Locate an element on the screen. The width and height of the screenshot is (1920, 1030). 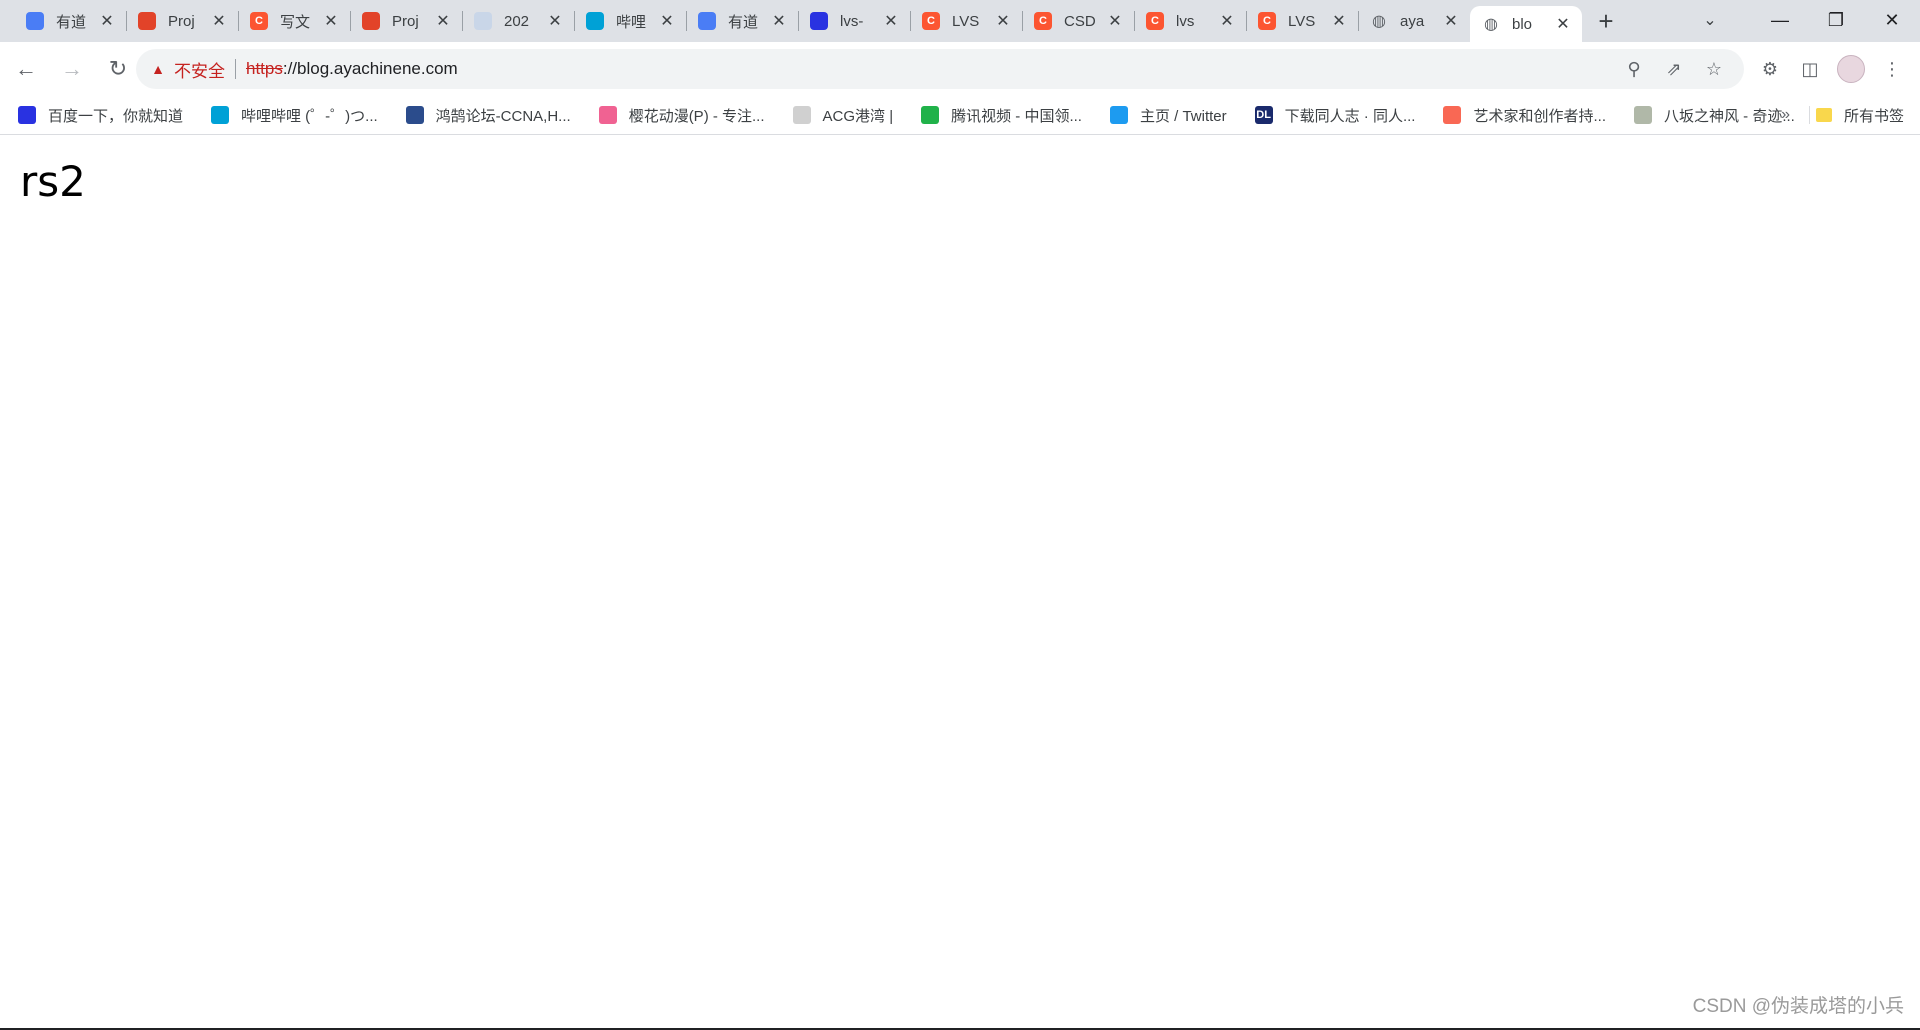
divider is located at coordinates (1809, 115).